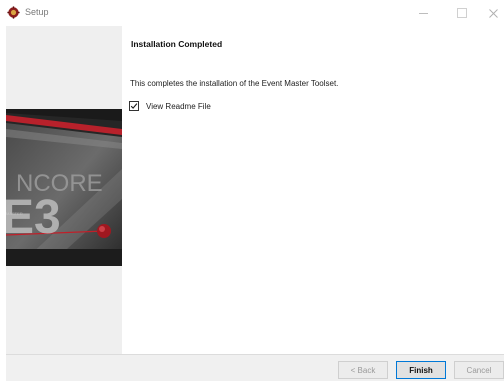  I want to click on minimize-button, so click(423, 13).